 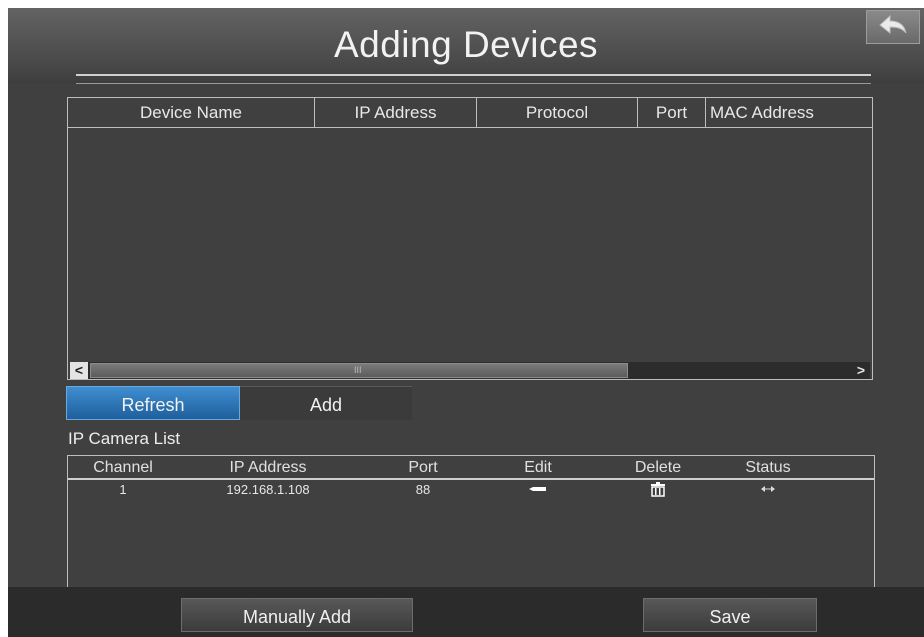 I want to click on bottom-bar: Manually Add Save, so click(x=466, y=612).